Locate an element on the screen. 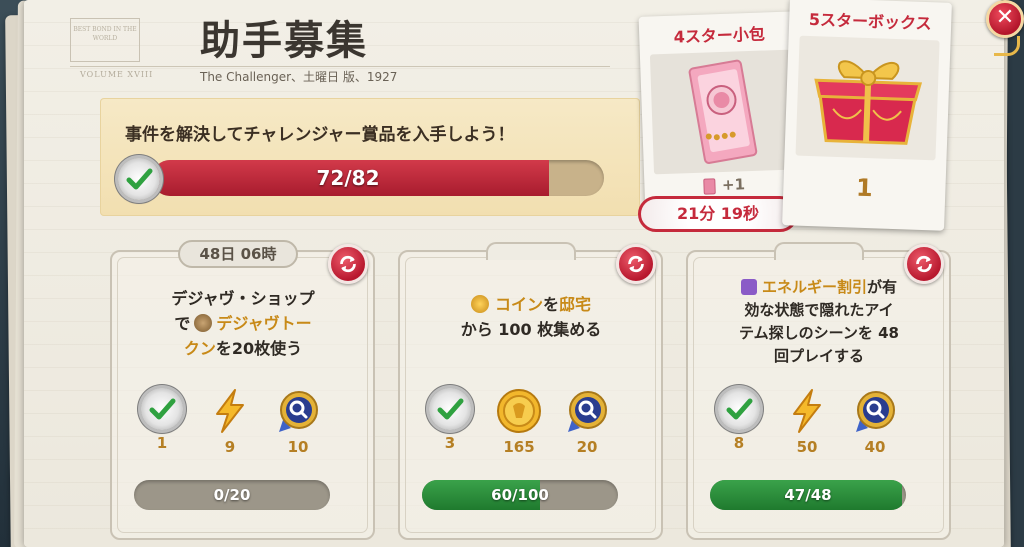  task-1-description: デジャヴ・ショップ でデジャヴトー クンを20枚使う is located at coordinates (243, 323).